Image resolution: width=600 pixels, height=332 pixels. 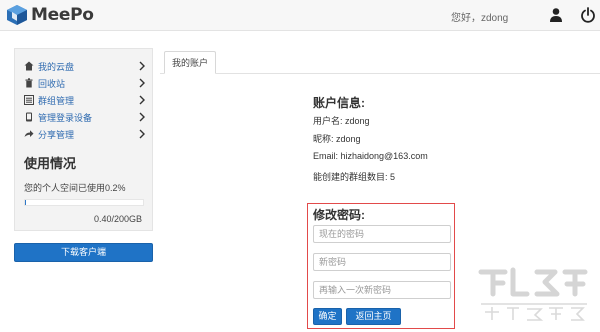 What do you see at coordinates (85, 83) in the screenshot?
I see `sidebar-item-recycle-bin: 回收站` at bounding box center [85, 83].